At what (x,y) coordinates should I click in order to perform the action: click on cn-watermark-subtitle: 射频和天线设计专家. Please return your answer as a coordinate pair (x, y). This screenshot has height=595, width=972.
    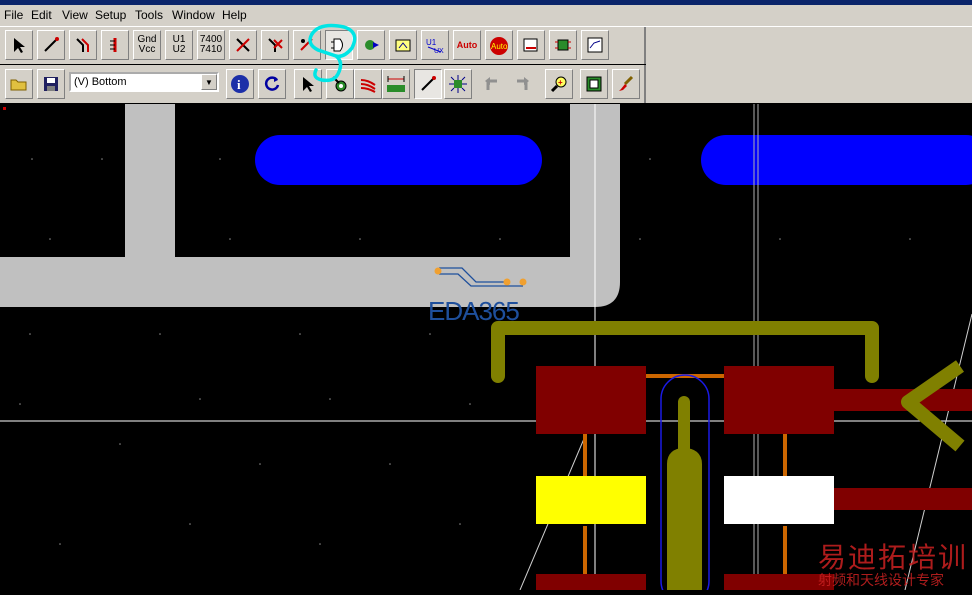
    Looking at the image, I should click on (881, 581).